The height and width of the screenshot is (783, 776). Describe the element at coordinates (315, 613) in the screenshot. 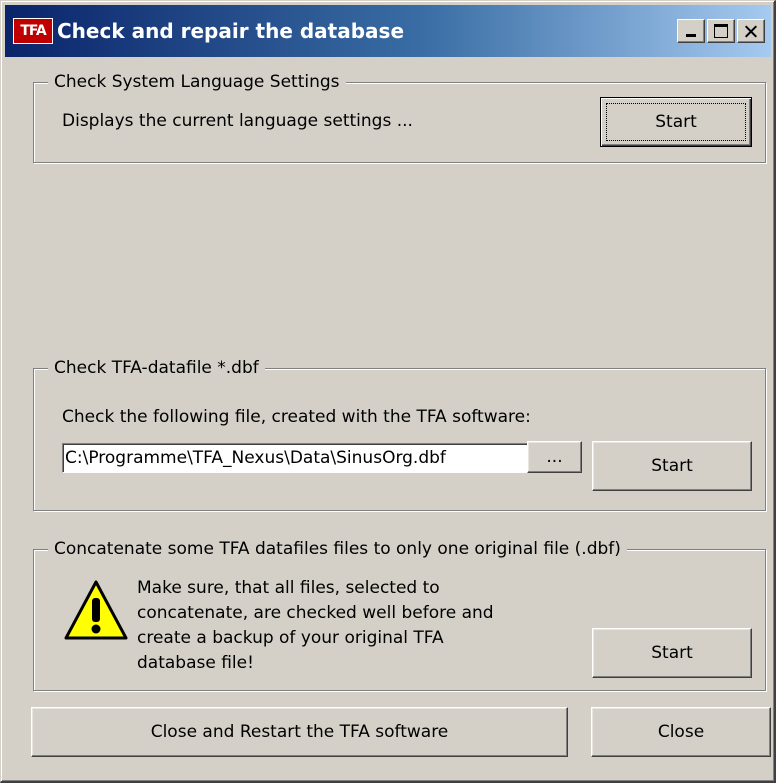

I see `warning-line-2: concatenate, are checked well before and` at that location.